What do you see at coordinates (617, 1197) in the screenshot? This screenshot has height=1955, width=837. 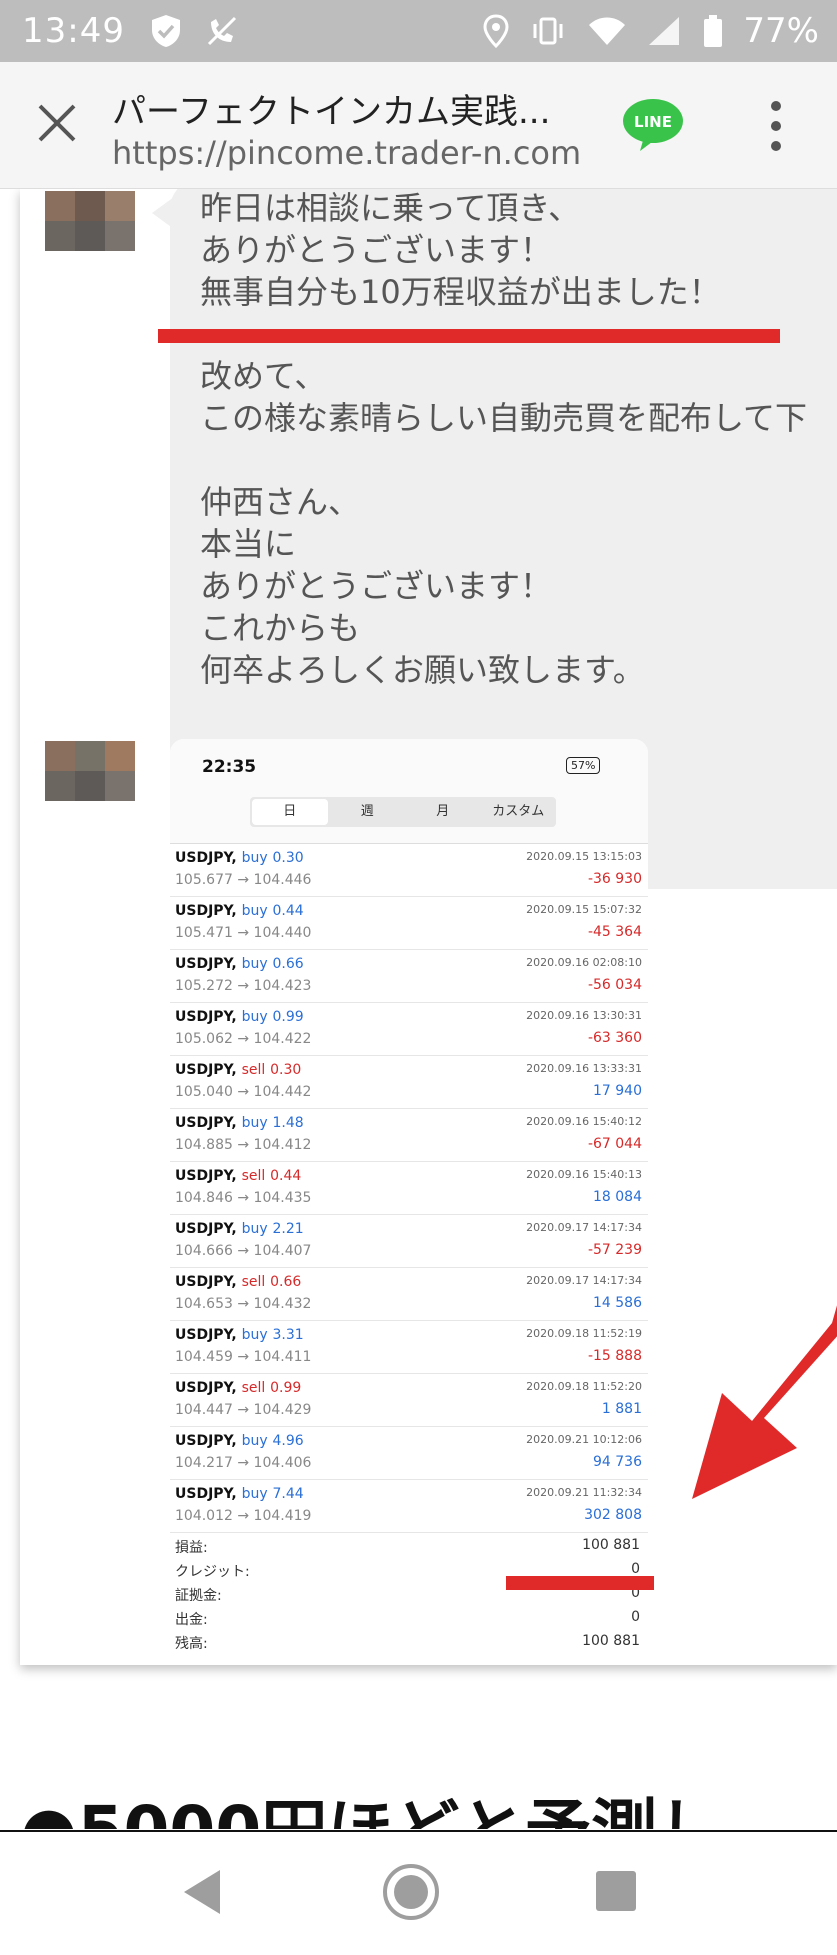 I see `trade-profit: 18 084` at bounding box center [617, 1197].